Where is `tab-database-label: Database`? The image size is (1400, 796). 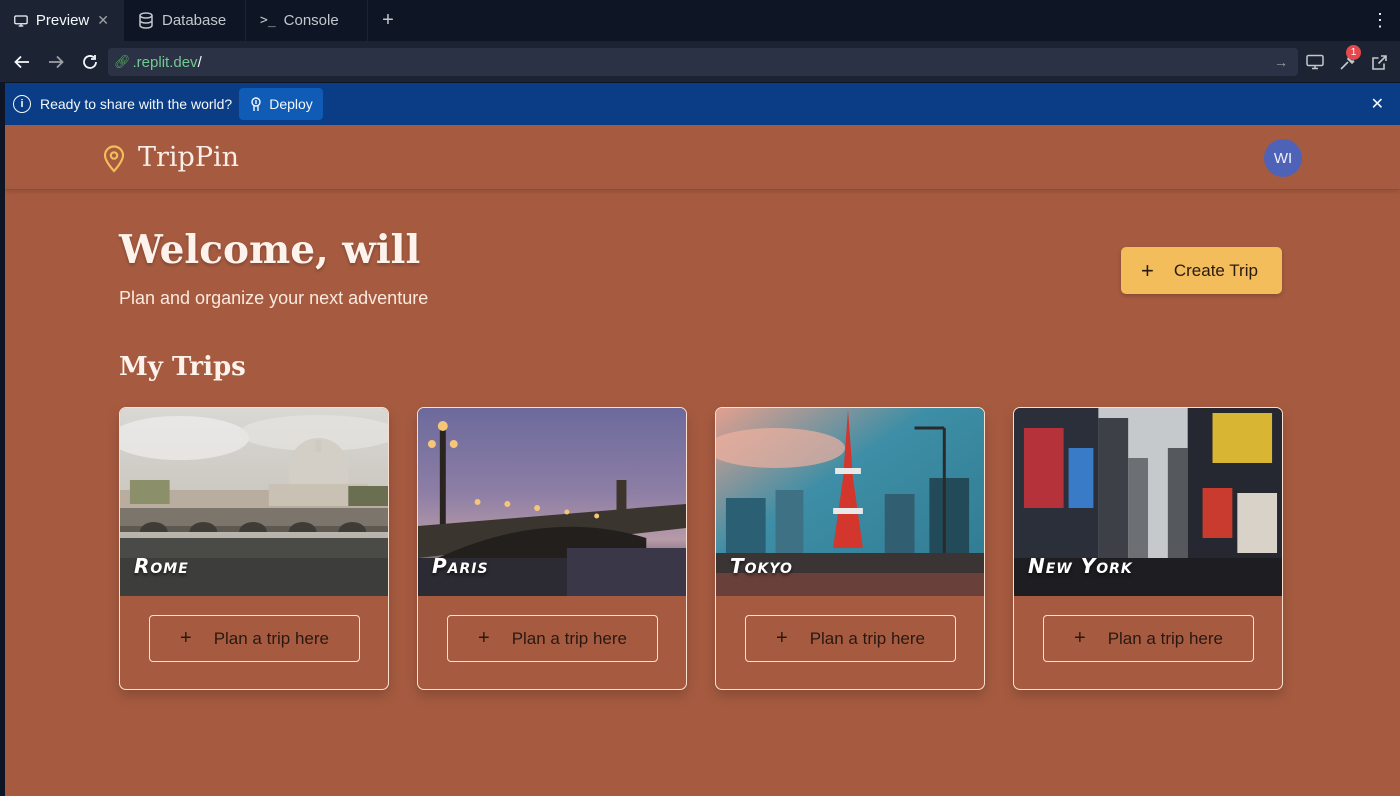 tab-database-label: Database is located at coordinates (194, 20).